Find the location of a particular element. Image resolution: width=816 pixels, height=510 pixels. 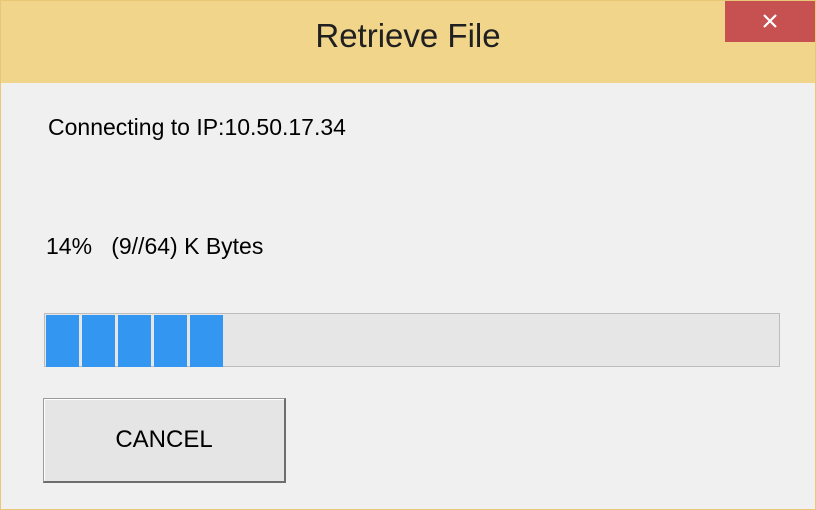

dialog-title: Retrieve File is located at coordinates (408, 35).